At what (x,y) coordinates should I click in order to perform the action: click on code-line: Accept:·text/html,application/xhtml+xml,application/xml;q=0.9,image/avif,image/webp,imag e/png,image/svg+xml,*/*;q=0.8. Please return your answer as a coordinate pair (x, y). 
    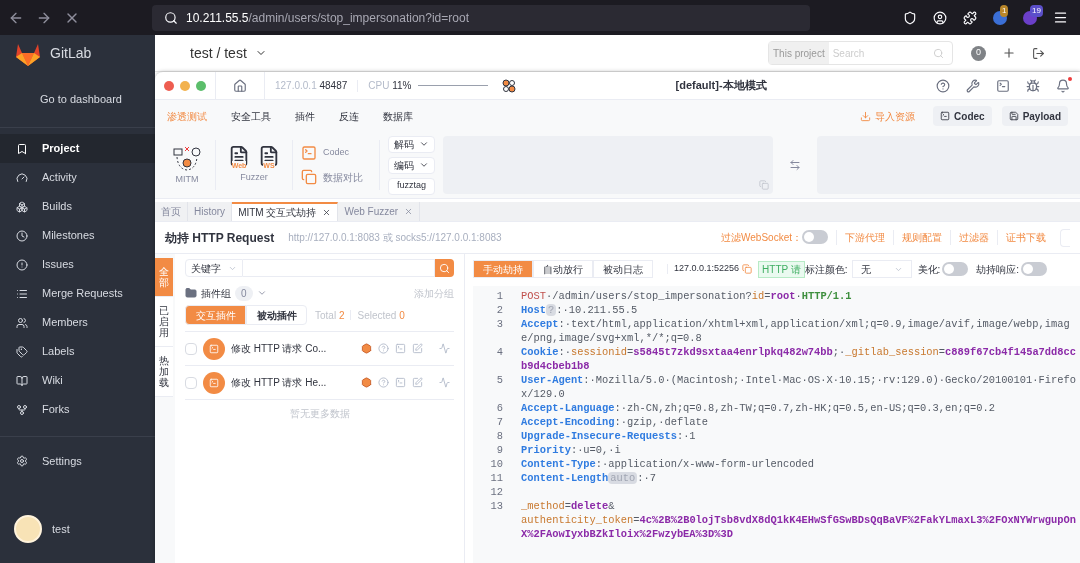
    Looking at the image, I should click on (795, 331).